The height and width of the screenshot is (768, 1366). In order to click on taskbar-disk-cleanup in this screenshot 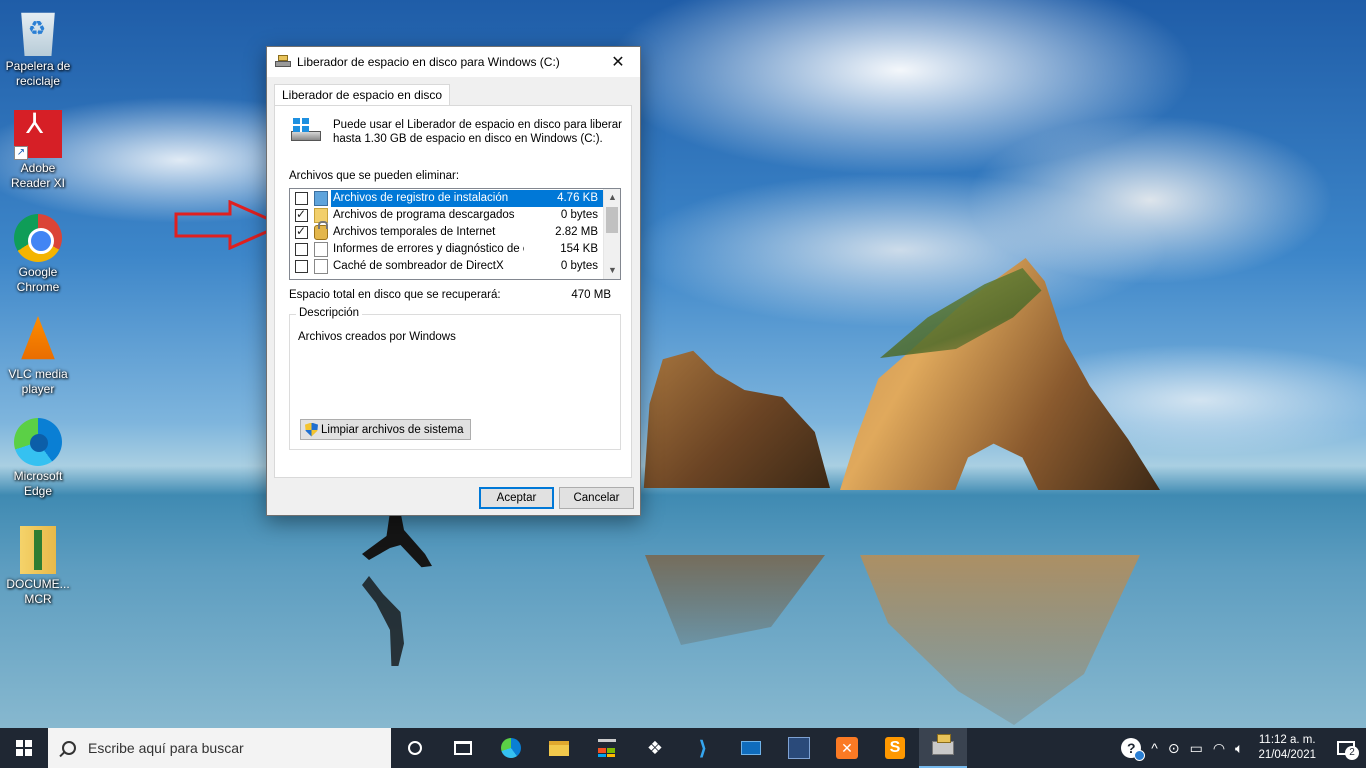, I will do `click(943, 748)`.